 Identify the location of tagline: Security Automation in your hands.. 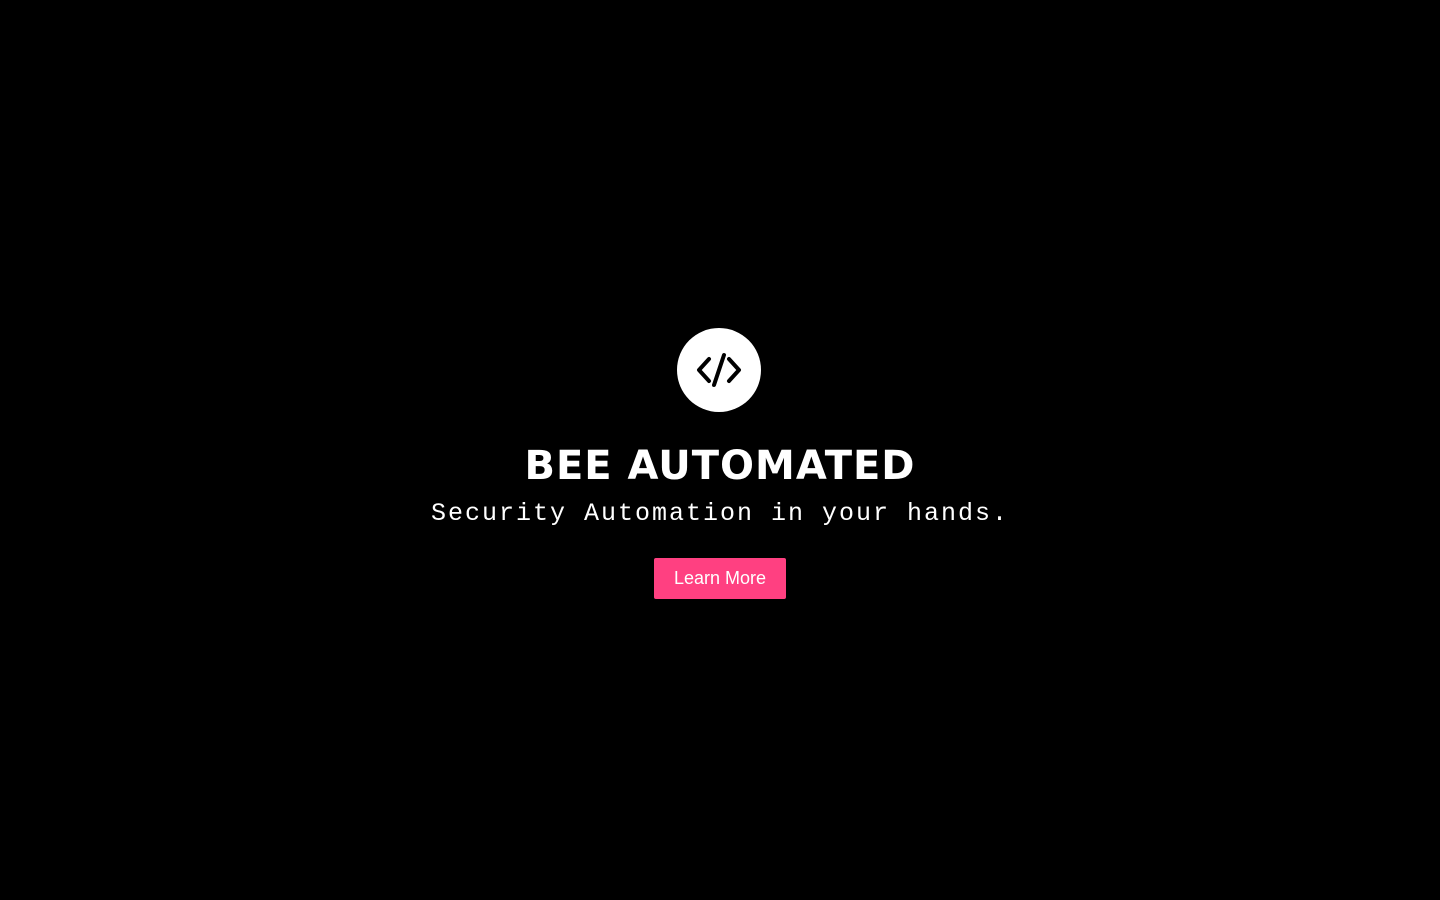
(720, 513).